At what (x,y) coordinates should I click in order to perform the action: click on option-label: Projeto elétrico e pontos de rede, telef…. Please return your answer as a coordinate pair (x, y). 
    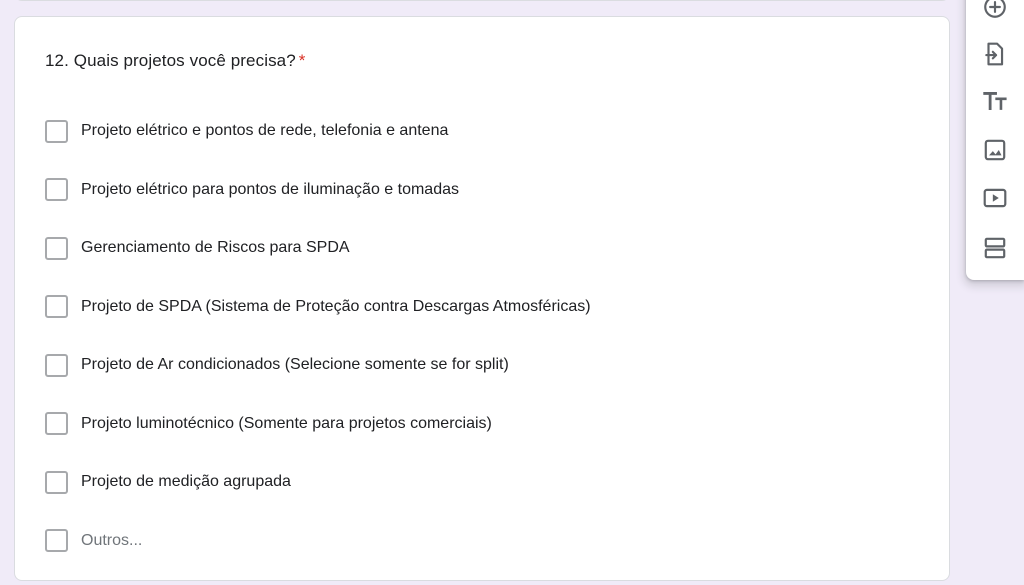
    Looking at the image, I should click on (265, 131).